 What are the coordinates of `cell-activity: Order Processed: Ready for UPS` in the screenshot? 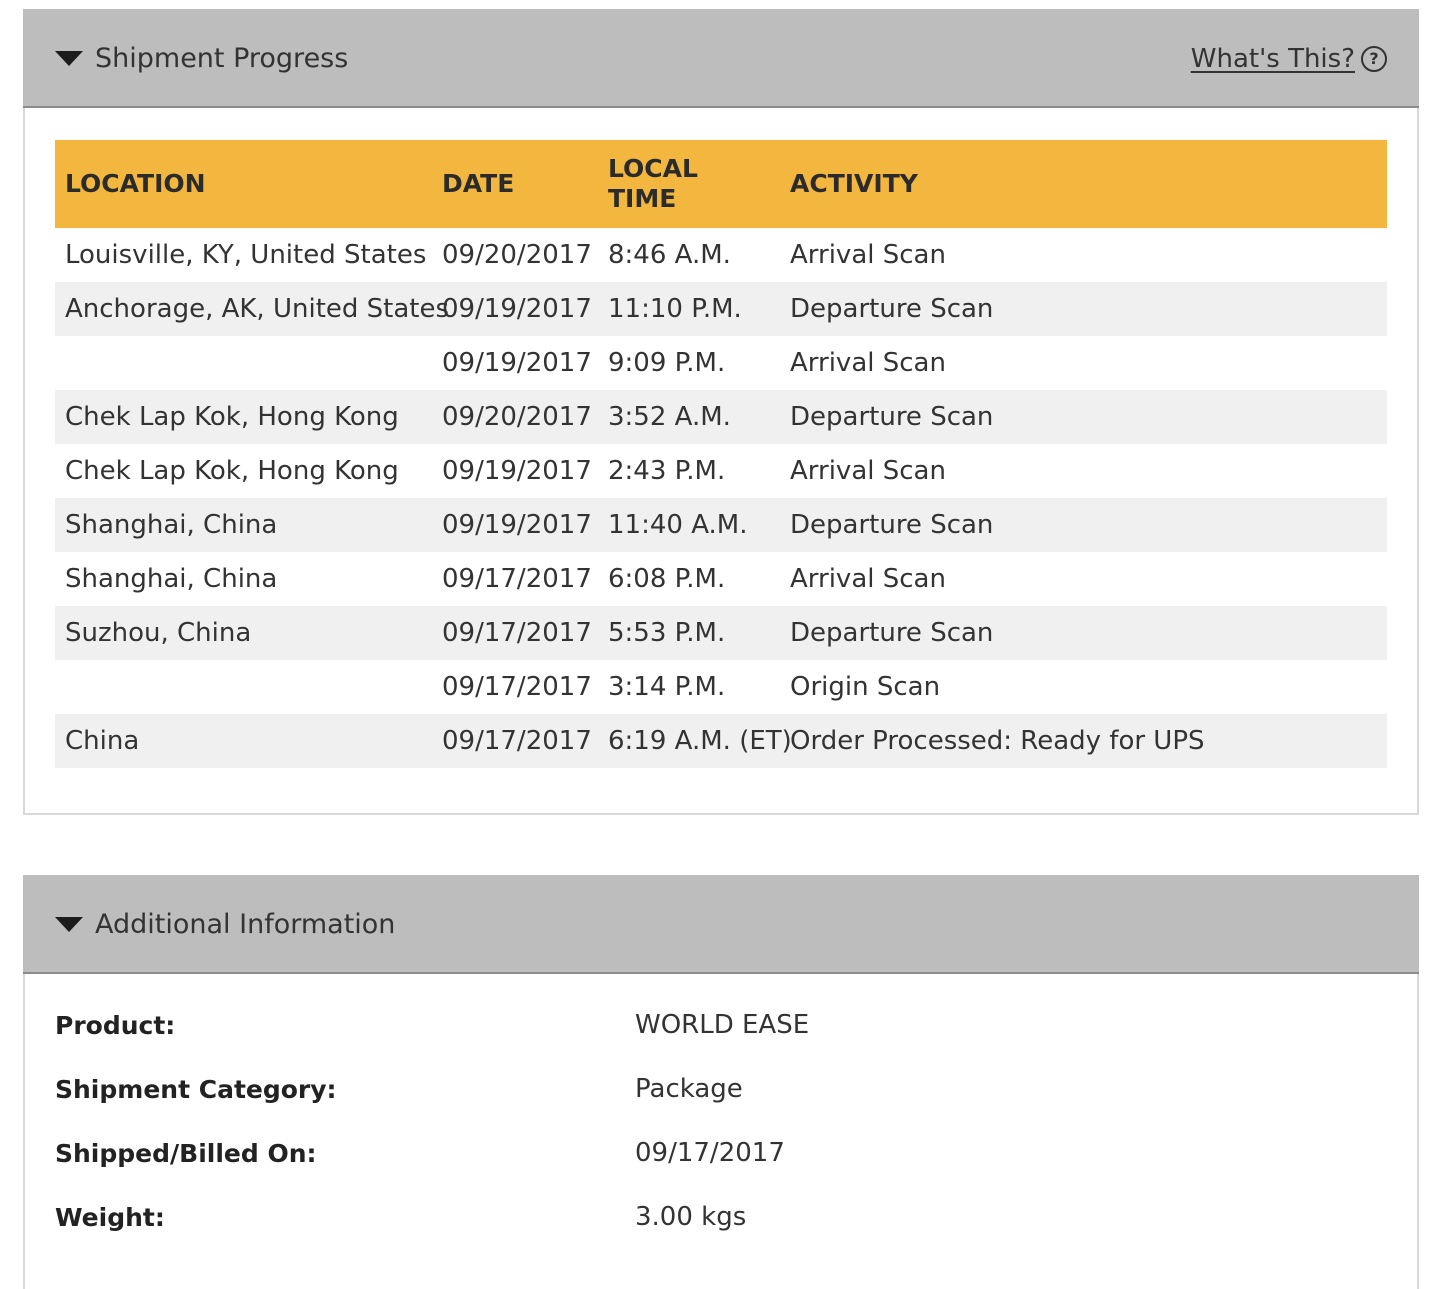 It's located at (1083, 741).